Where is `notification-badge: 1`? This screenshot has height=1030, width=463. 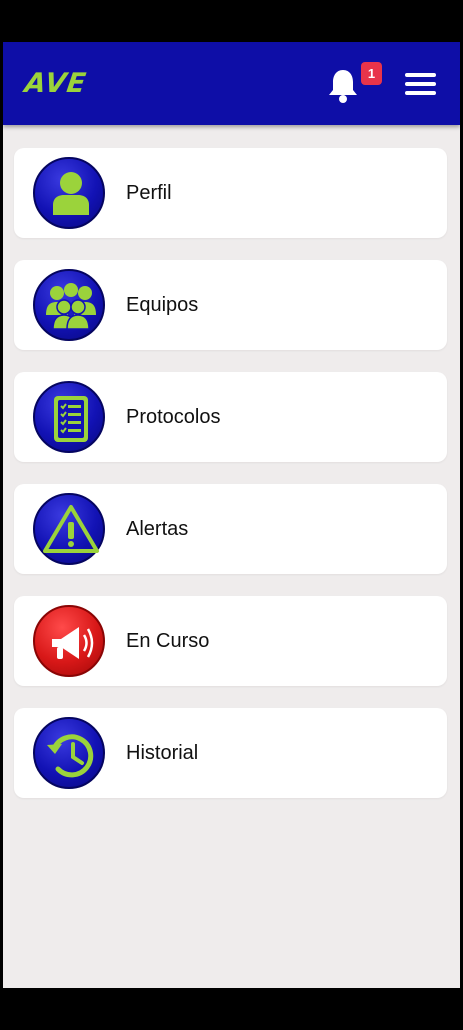 notification-badge: 1 is located at coordinates (371, 73).